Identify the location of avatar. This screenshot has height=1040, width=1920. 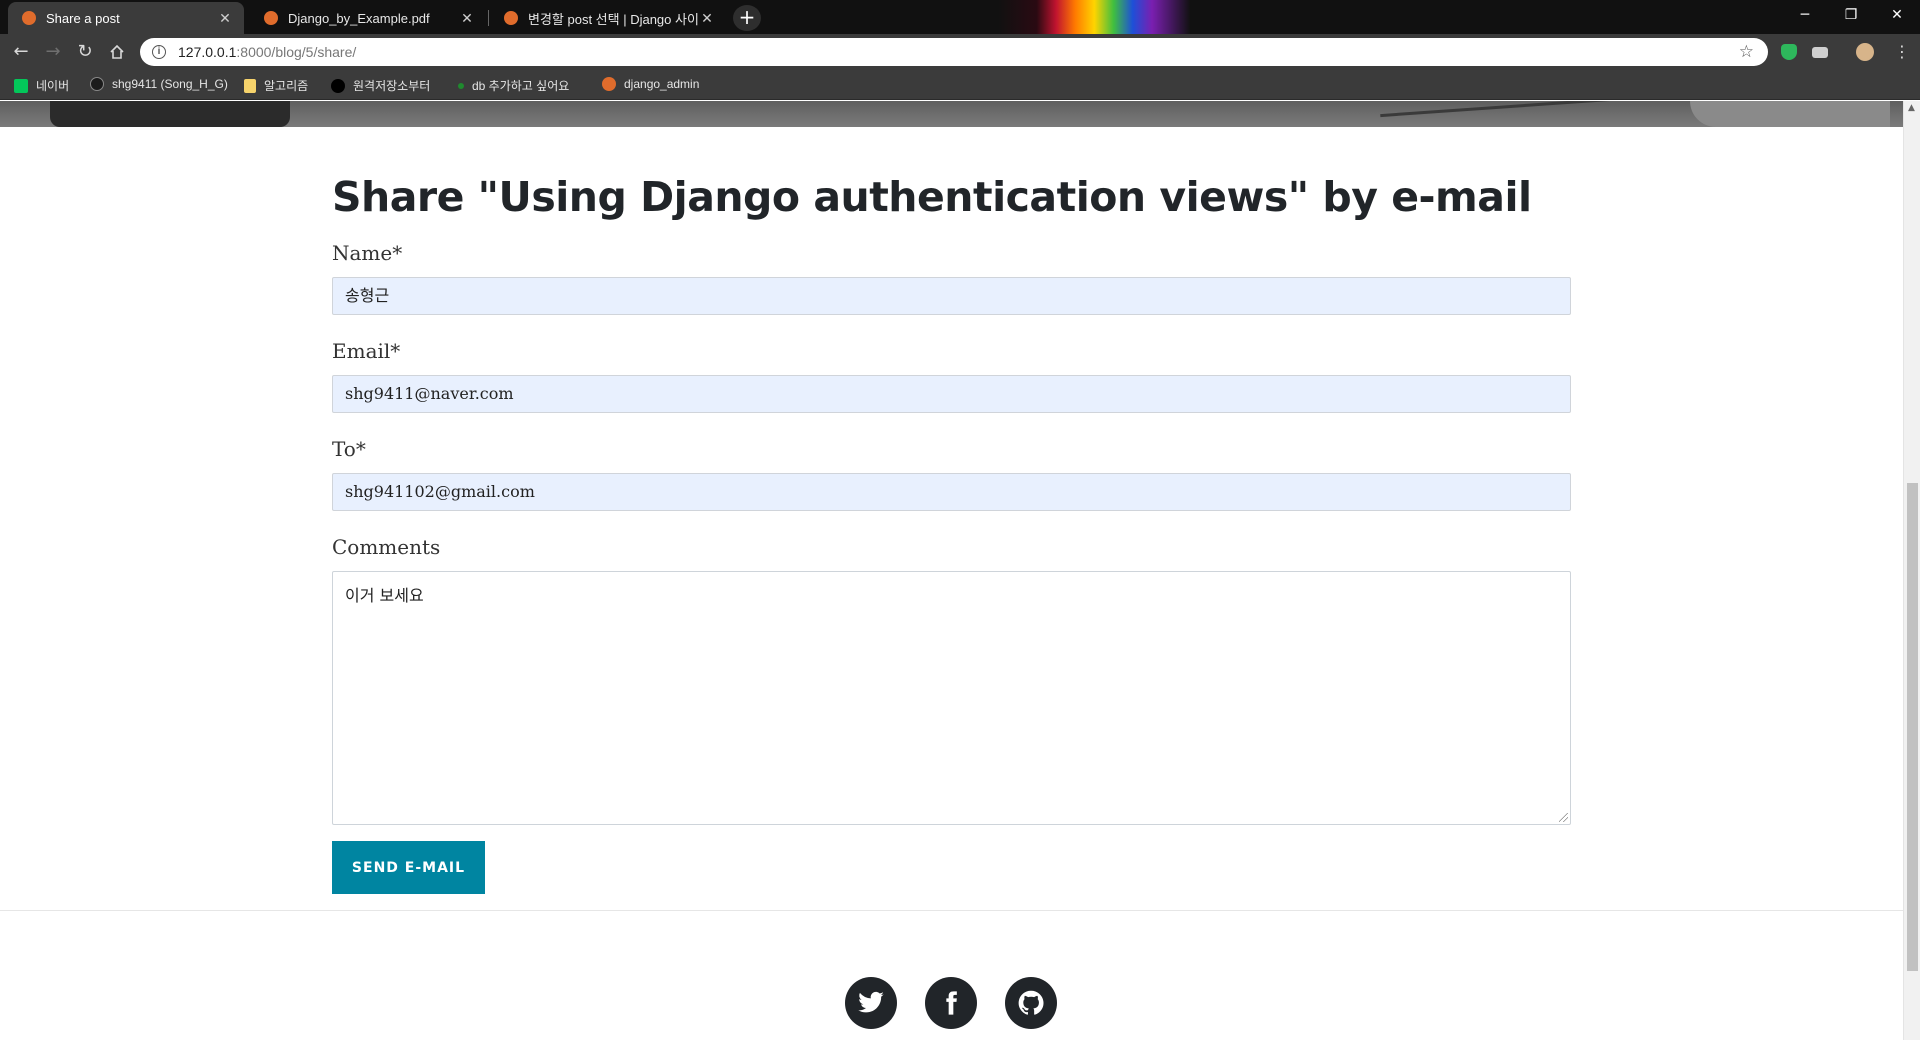
(1865, 52).